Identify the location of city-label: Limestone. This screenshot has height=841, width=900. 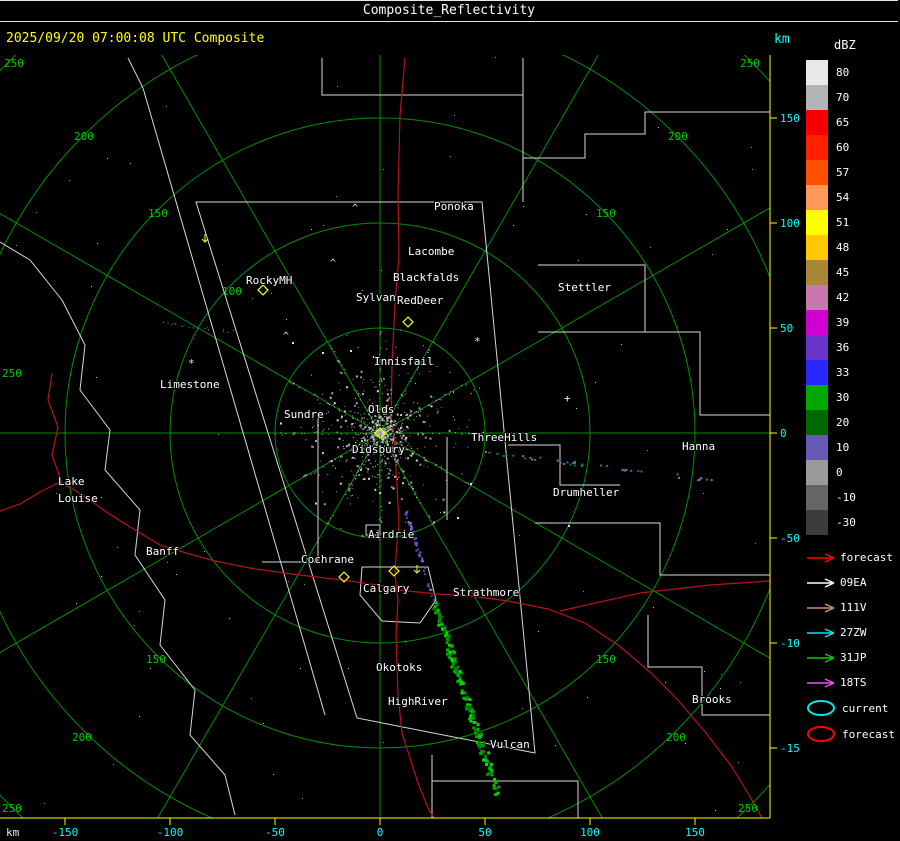
(190, 384).